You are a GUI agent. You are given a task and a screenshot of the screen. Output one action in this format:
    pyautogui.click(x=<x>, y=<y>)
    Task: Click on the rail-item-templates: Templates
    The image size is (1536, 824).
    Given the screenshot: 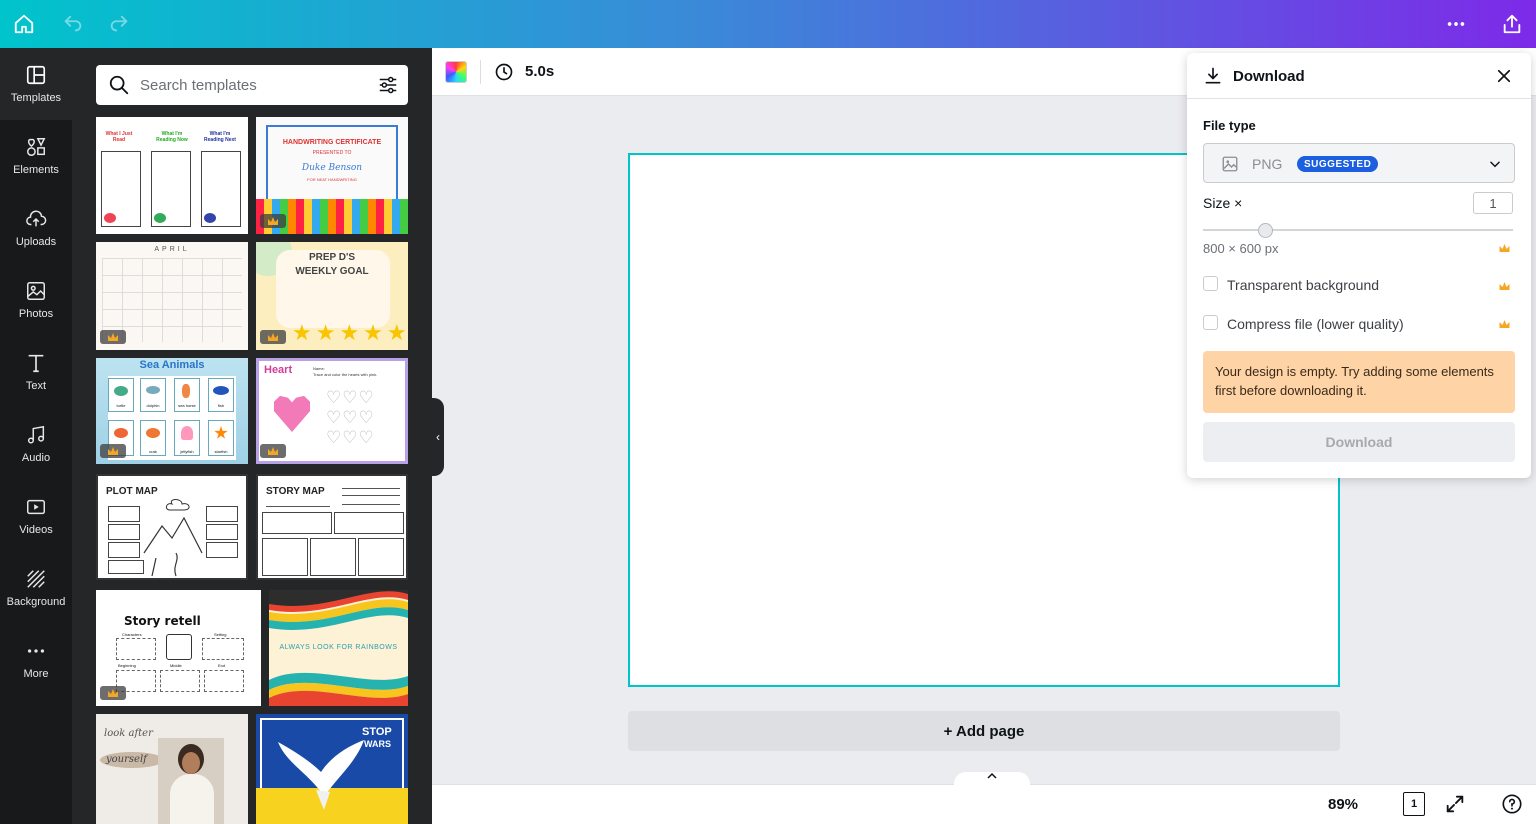 What is the action you would take?
    pyautogui.click(x=36, y=84)
    